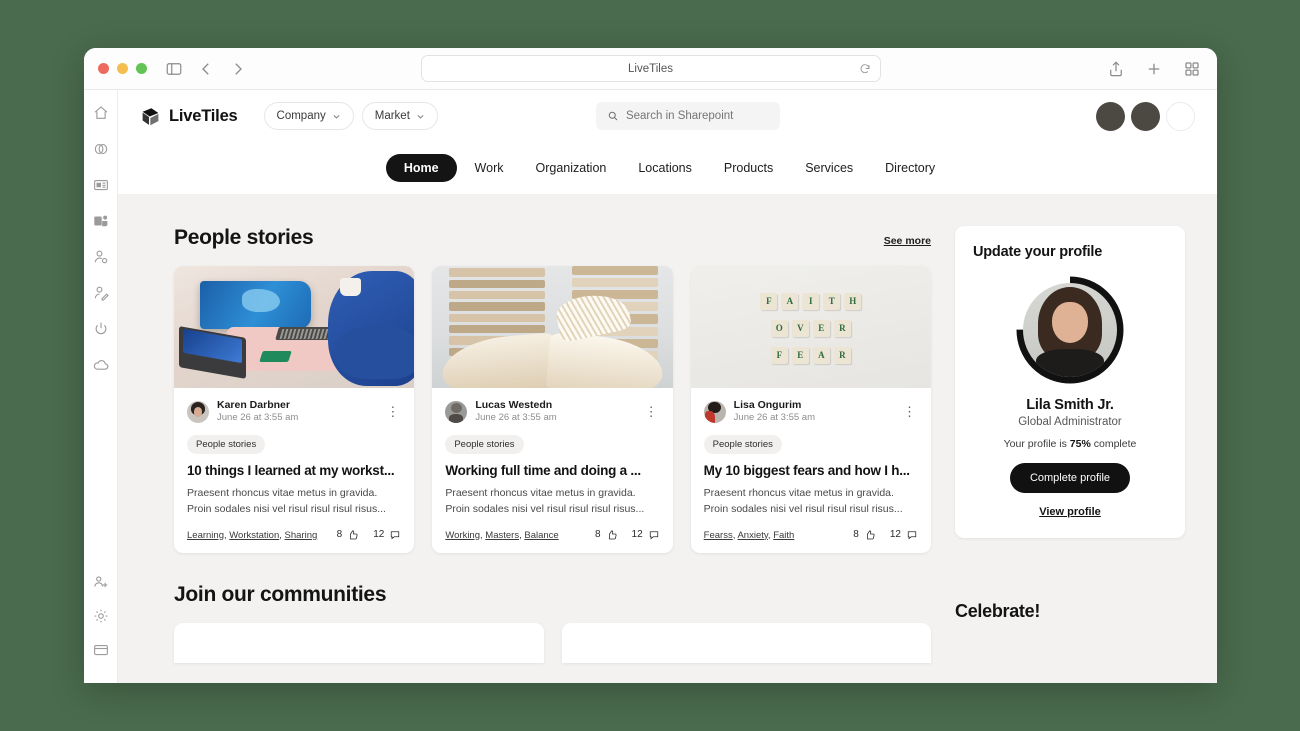 The width and height of the screenshot is (1300, 731). I want to click on address-bar: LiveTiles, so click(650, 68).